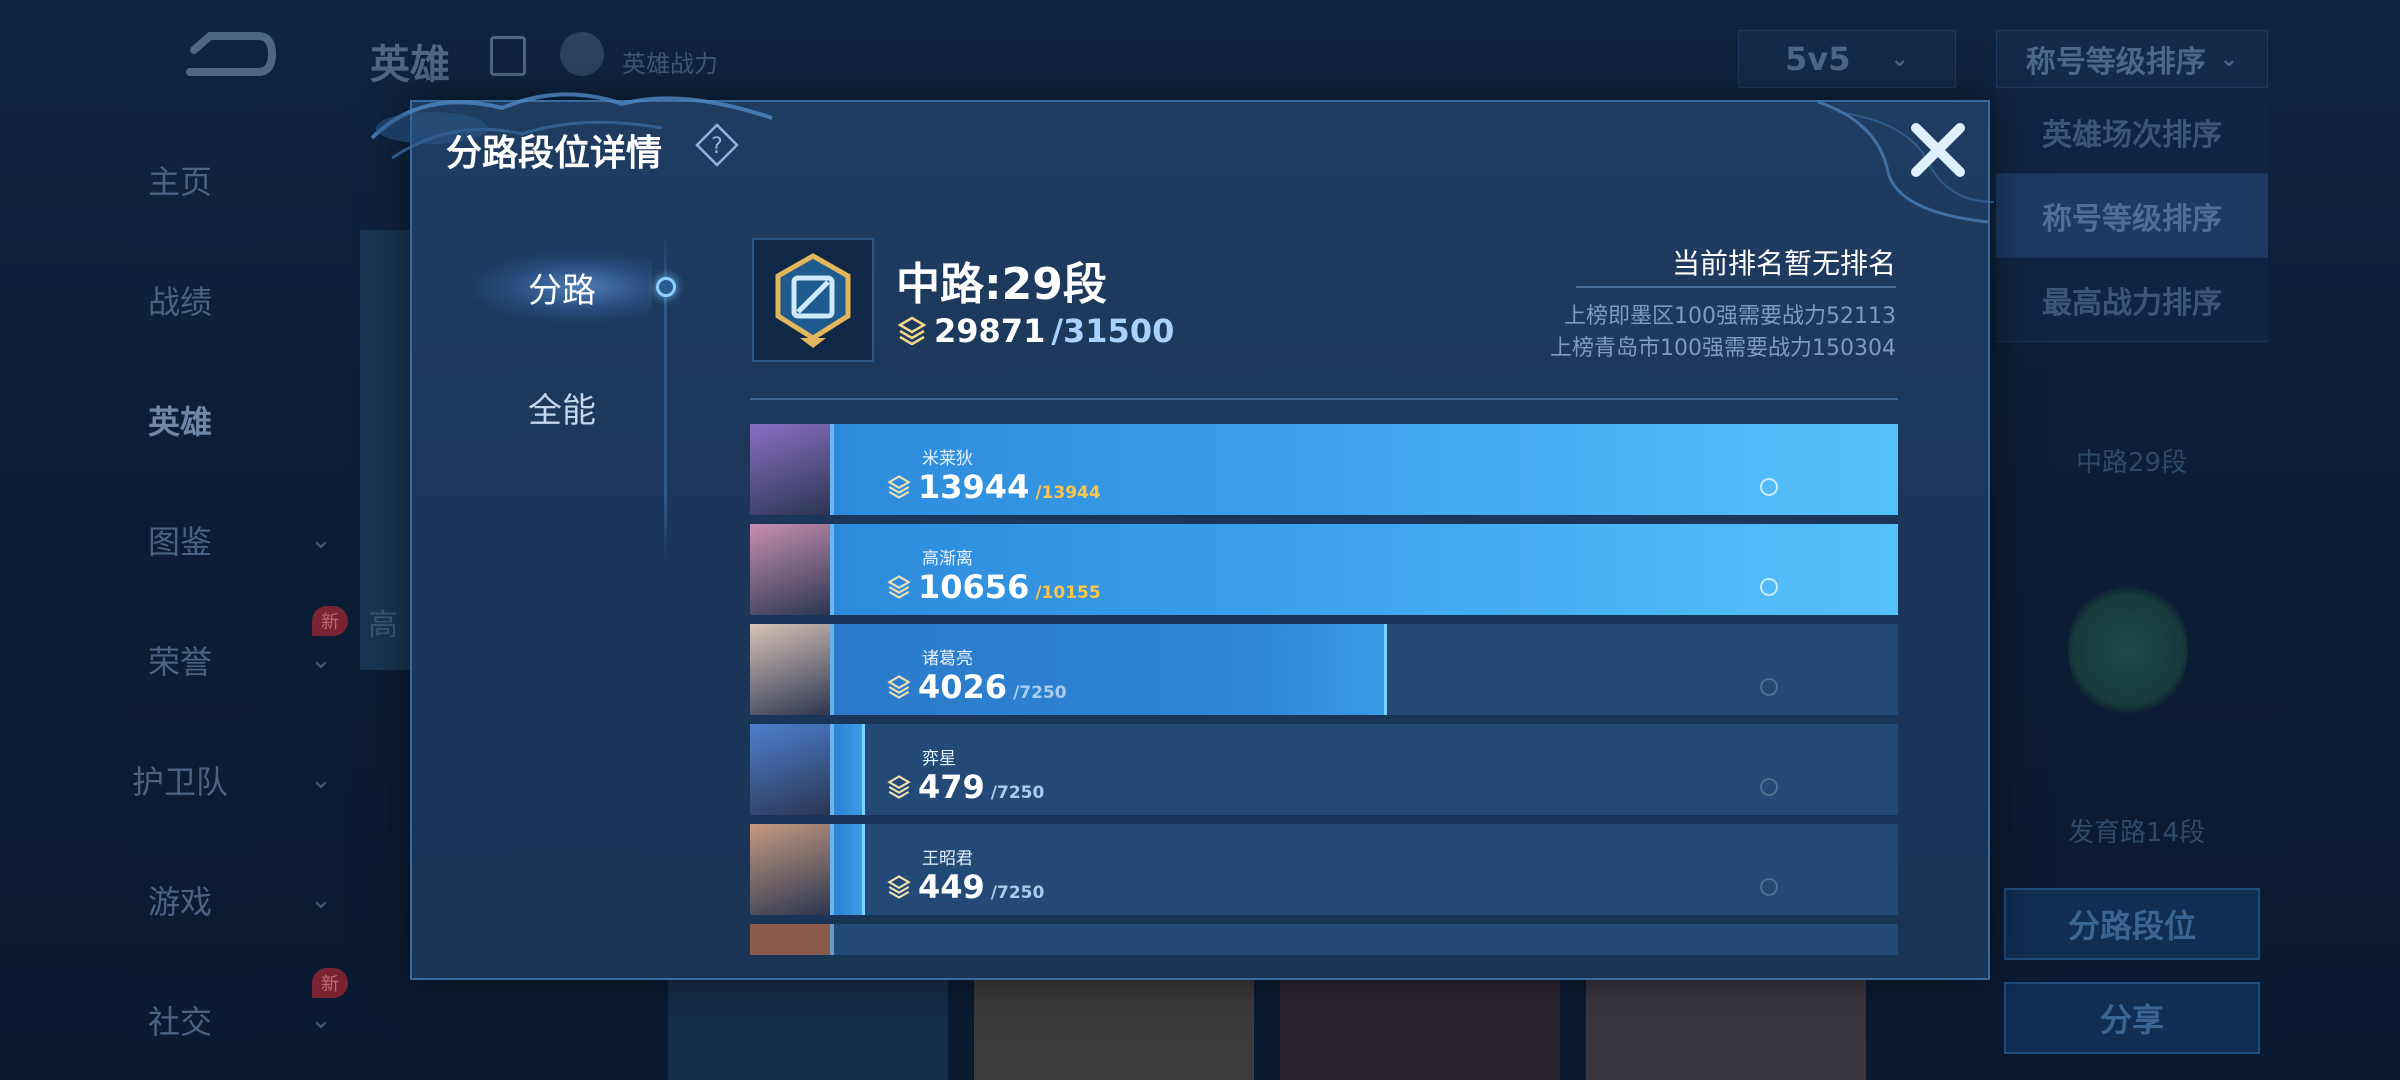  I want to click on nav-label: 护卫队, so click(179, 782).